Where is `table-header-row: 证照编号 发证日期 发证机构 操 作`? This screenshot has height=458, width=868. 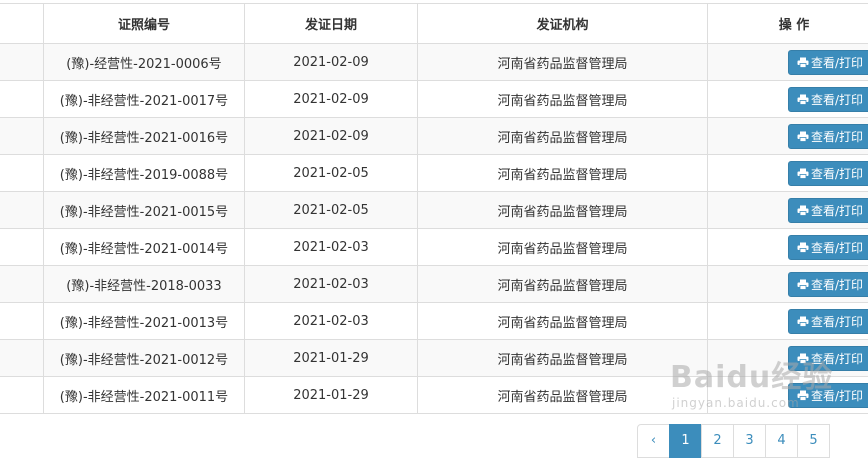 table-header-row: 证照编号 发证日期 发证机构 操 作 is located at coordinates (434, 24).